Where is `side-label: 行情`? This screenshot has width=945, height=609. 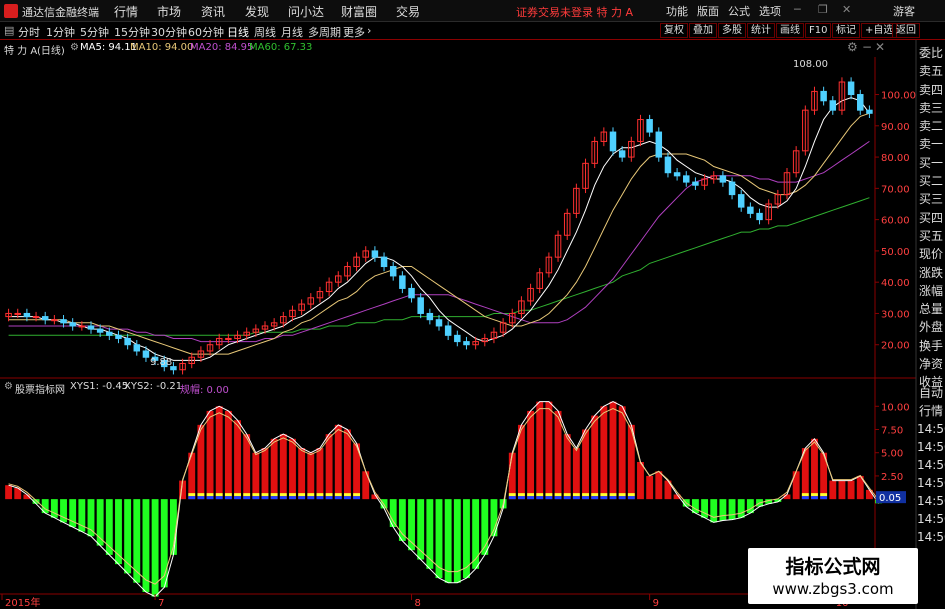
side-label: 行情 is located at coordinates (931, 411).